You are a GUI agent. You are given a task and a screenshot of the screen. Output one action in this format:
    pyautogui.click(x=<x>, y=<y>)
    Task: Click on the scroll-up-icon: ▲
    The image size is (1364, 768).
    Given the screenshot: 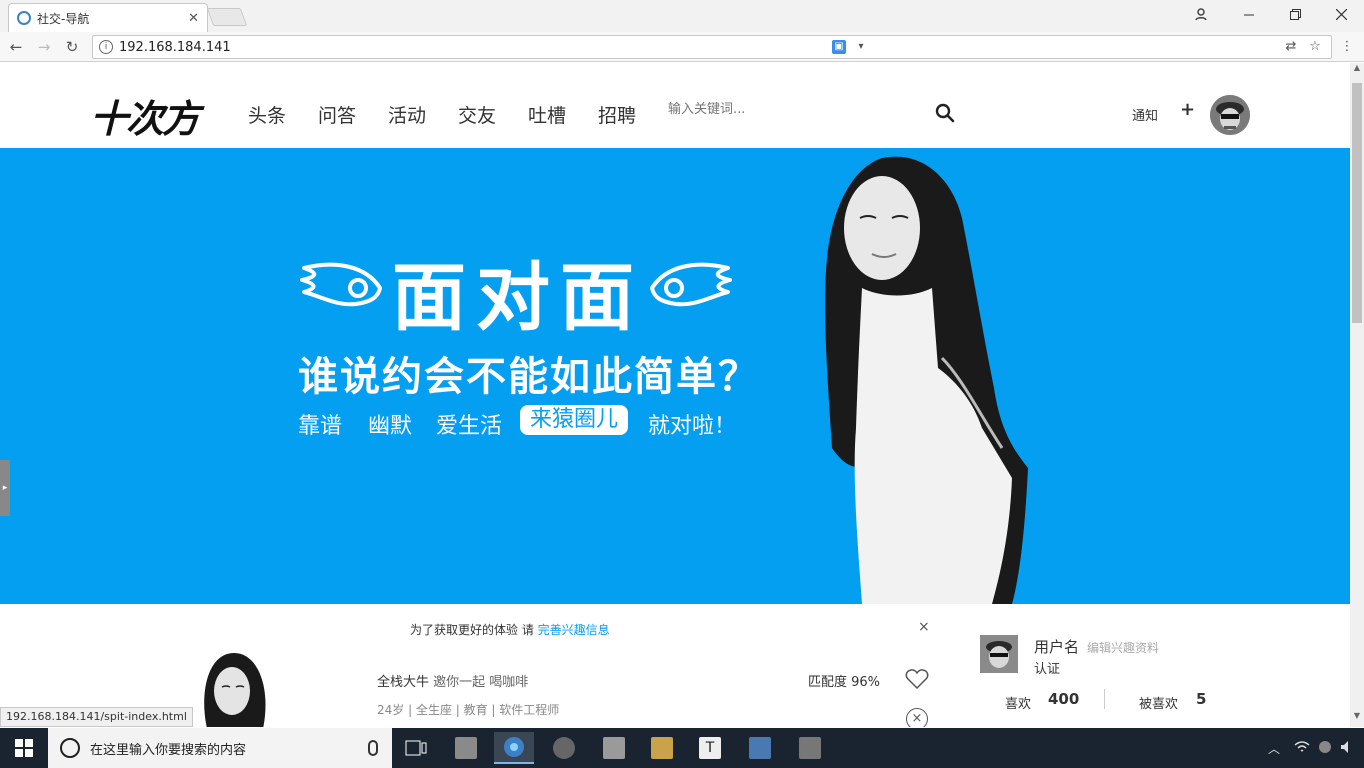 What is the action you would take?
    pyautogui.click(x=1357, y=71)
    